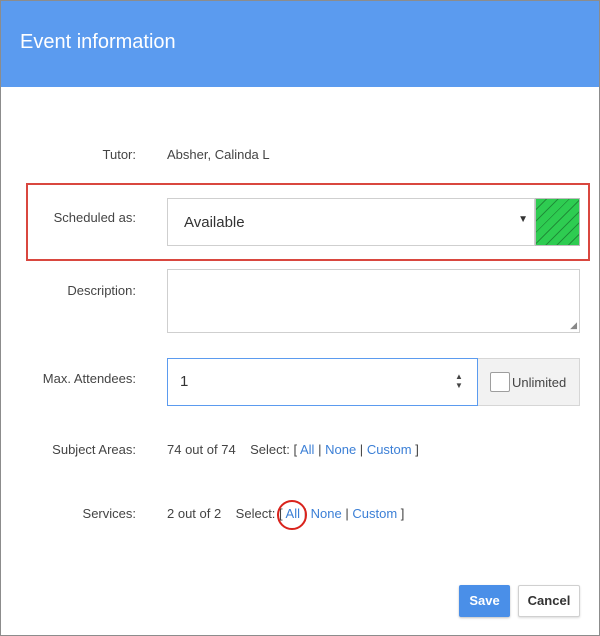  I want to click on spinner-down-icon: ▼, so click(459, 385).